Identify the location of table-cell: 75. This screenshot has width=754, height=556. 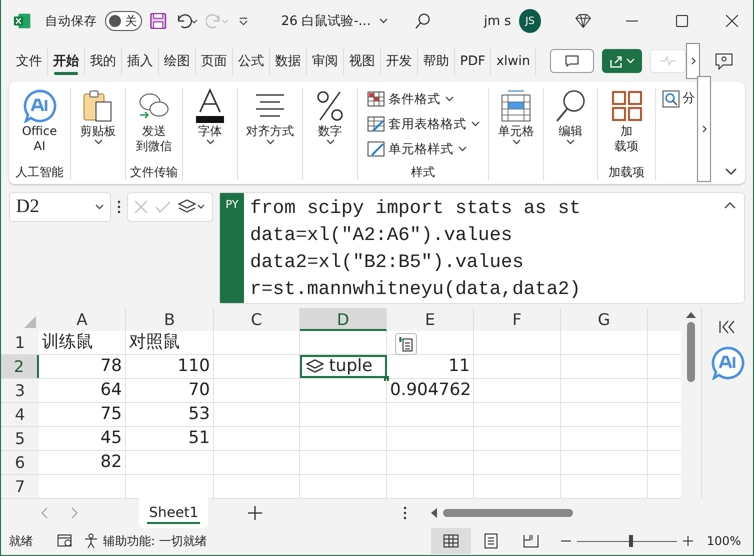
(82, 414).